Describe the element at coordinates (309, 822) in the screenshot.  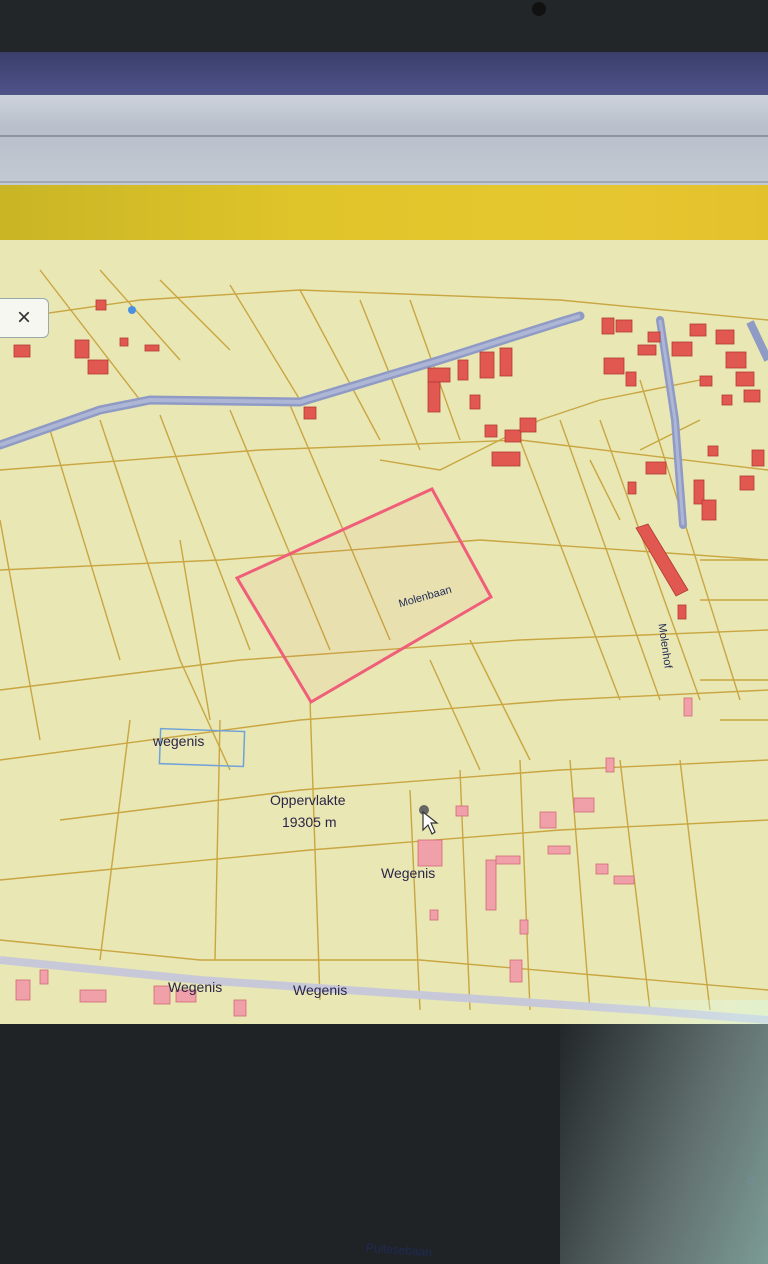
I see `selection-area-value: 19305 m` at that location.